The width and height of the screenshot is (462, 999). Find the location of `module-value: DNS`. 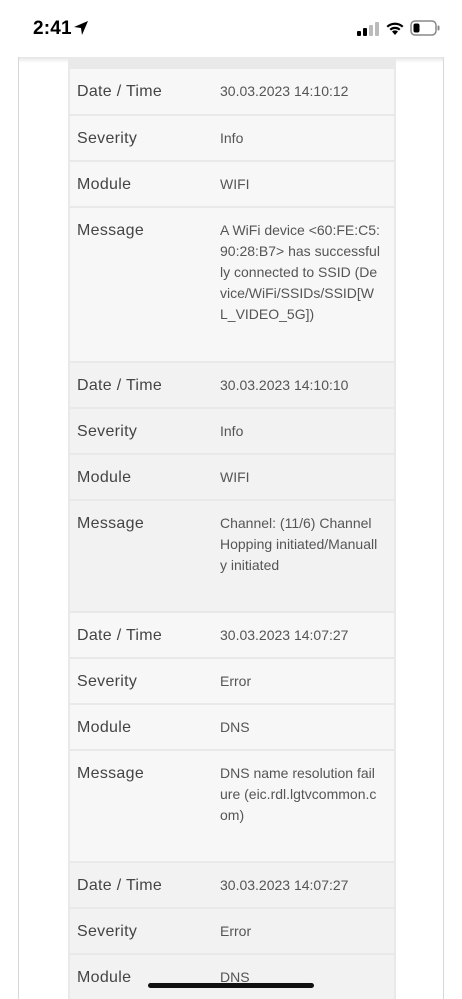

module-value: DNS is located at coordinates (235, 727).